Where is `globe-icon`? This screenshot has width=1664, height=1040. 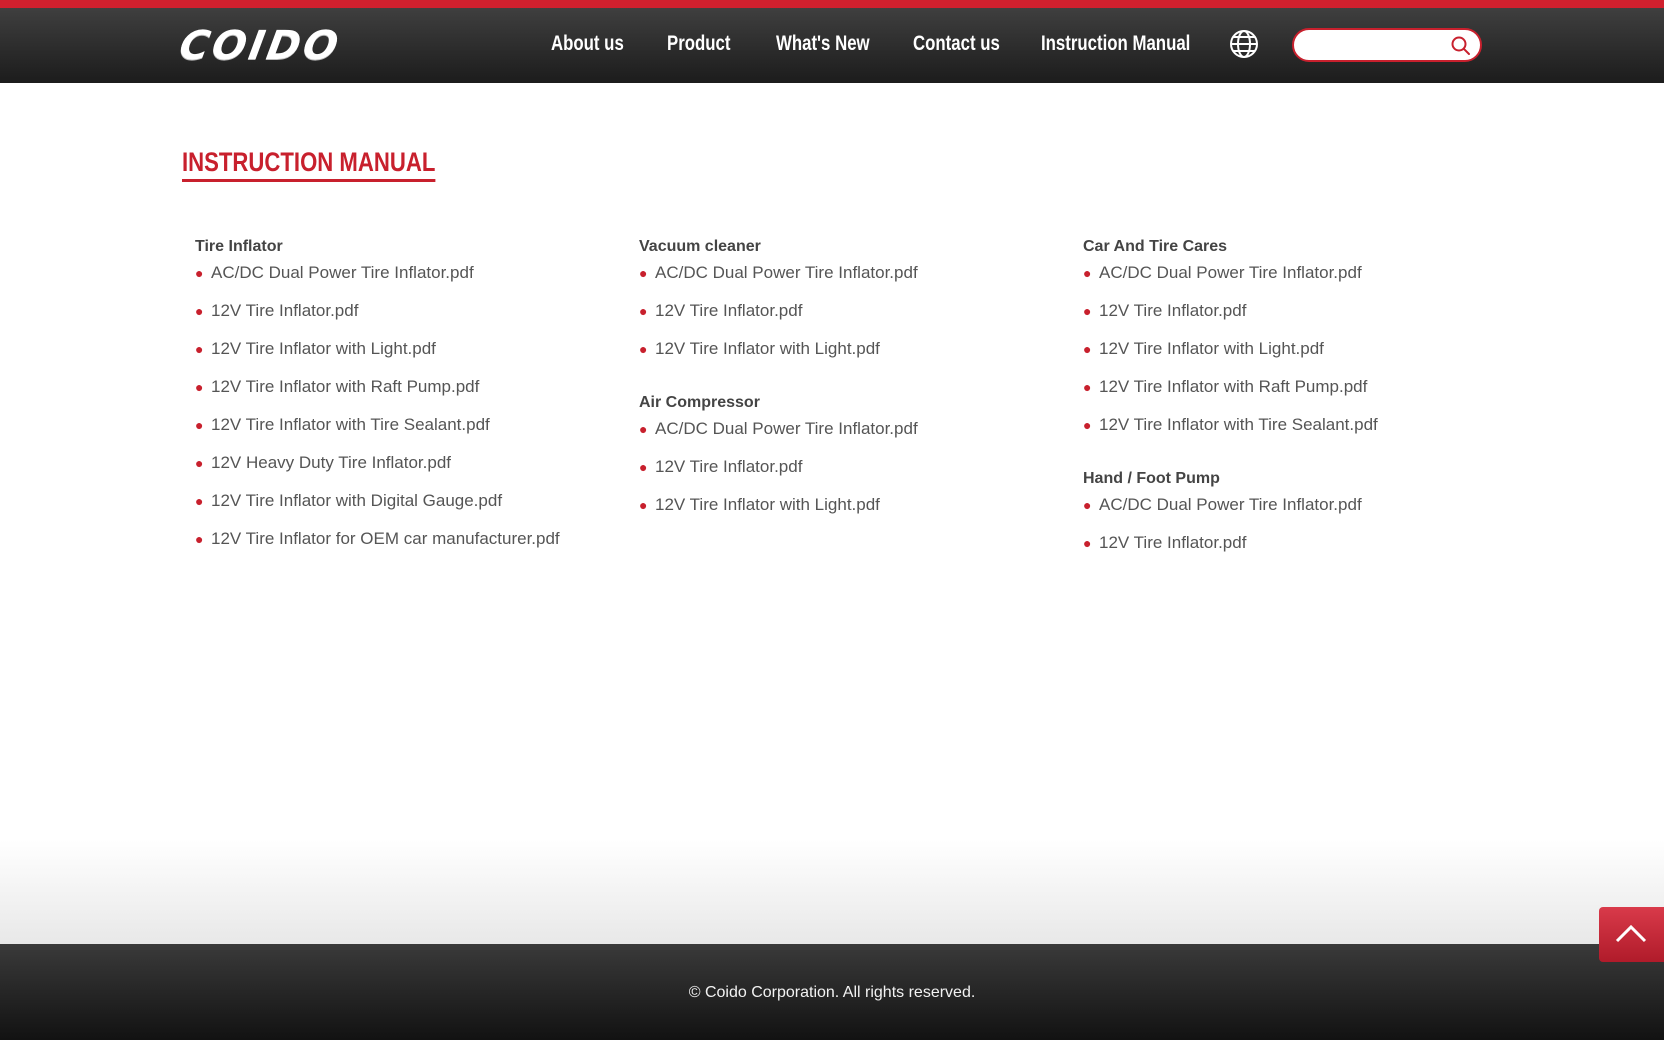 globe-icon is located at coordinates (1244, 44).